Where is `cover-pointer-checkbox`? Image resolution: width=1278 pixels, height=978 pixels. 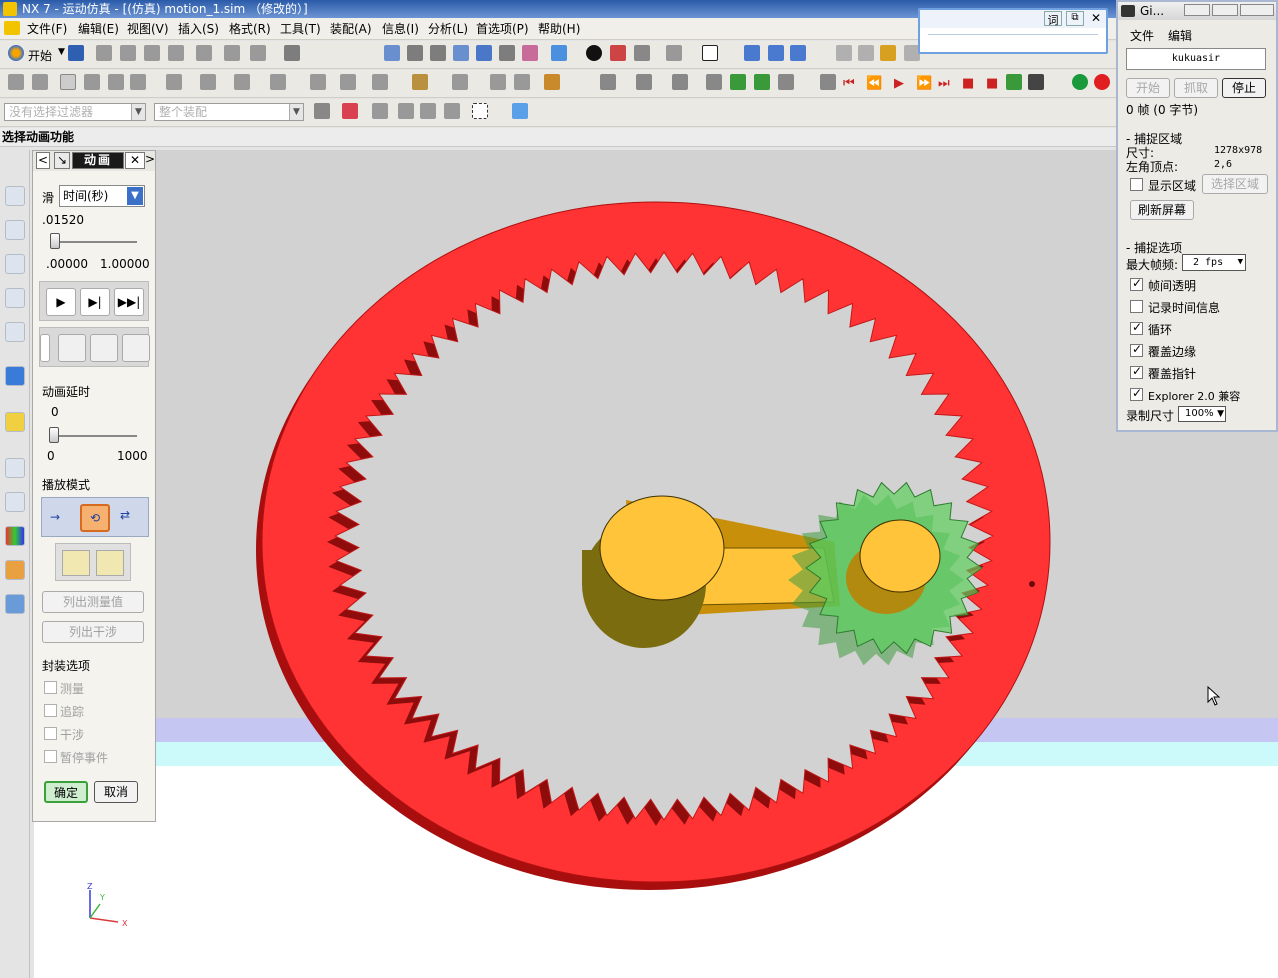 cover-pointer-checkbox is located at coordinates (1136, 371).